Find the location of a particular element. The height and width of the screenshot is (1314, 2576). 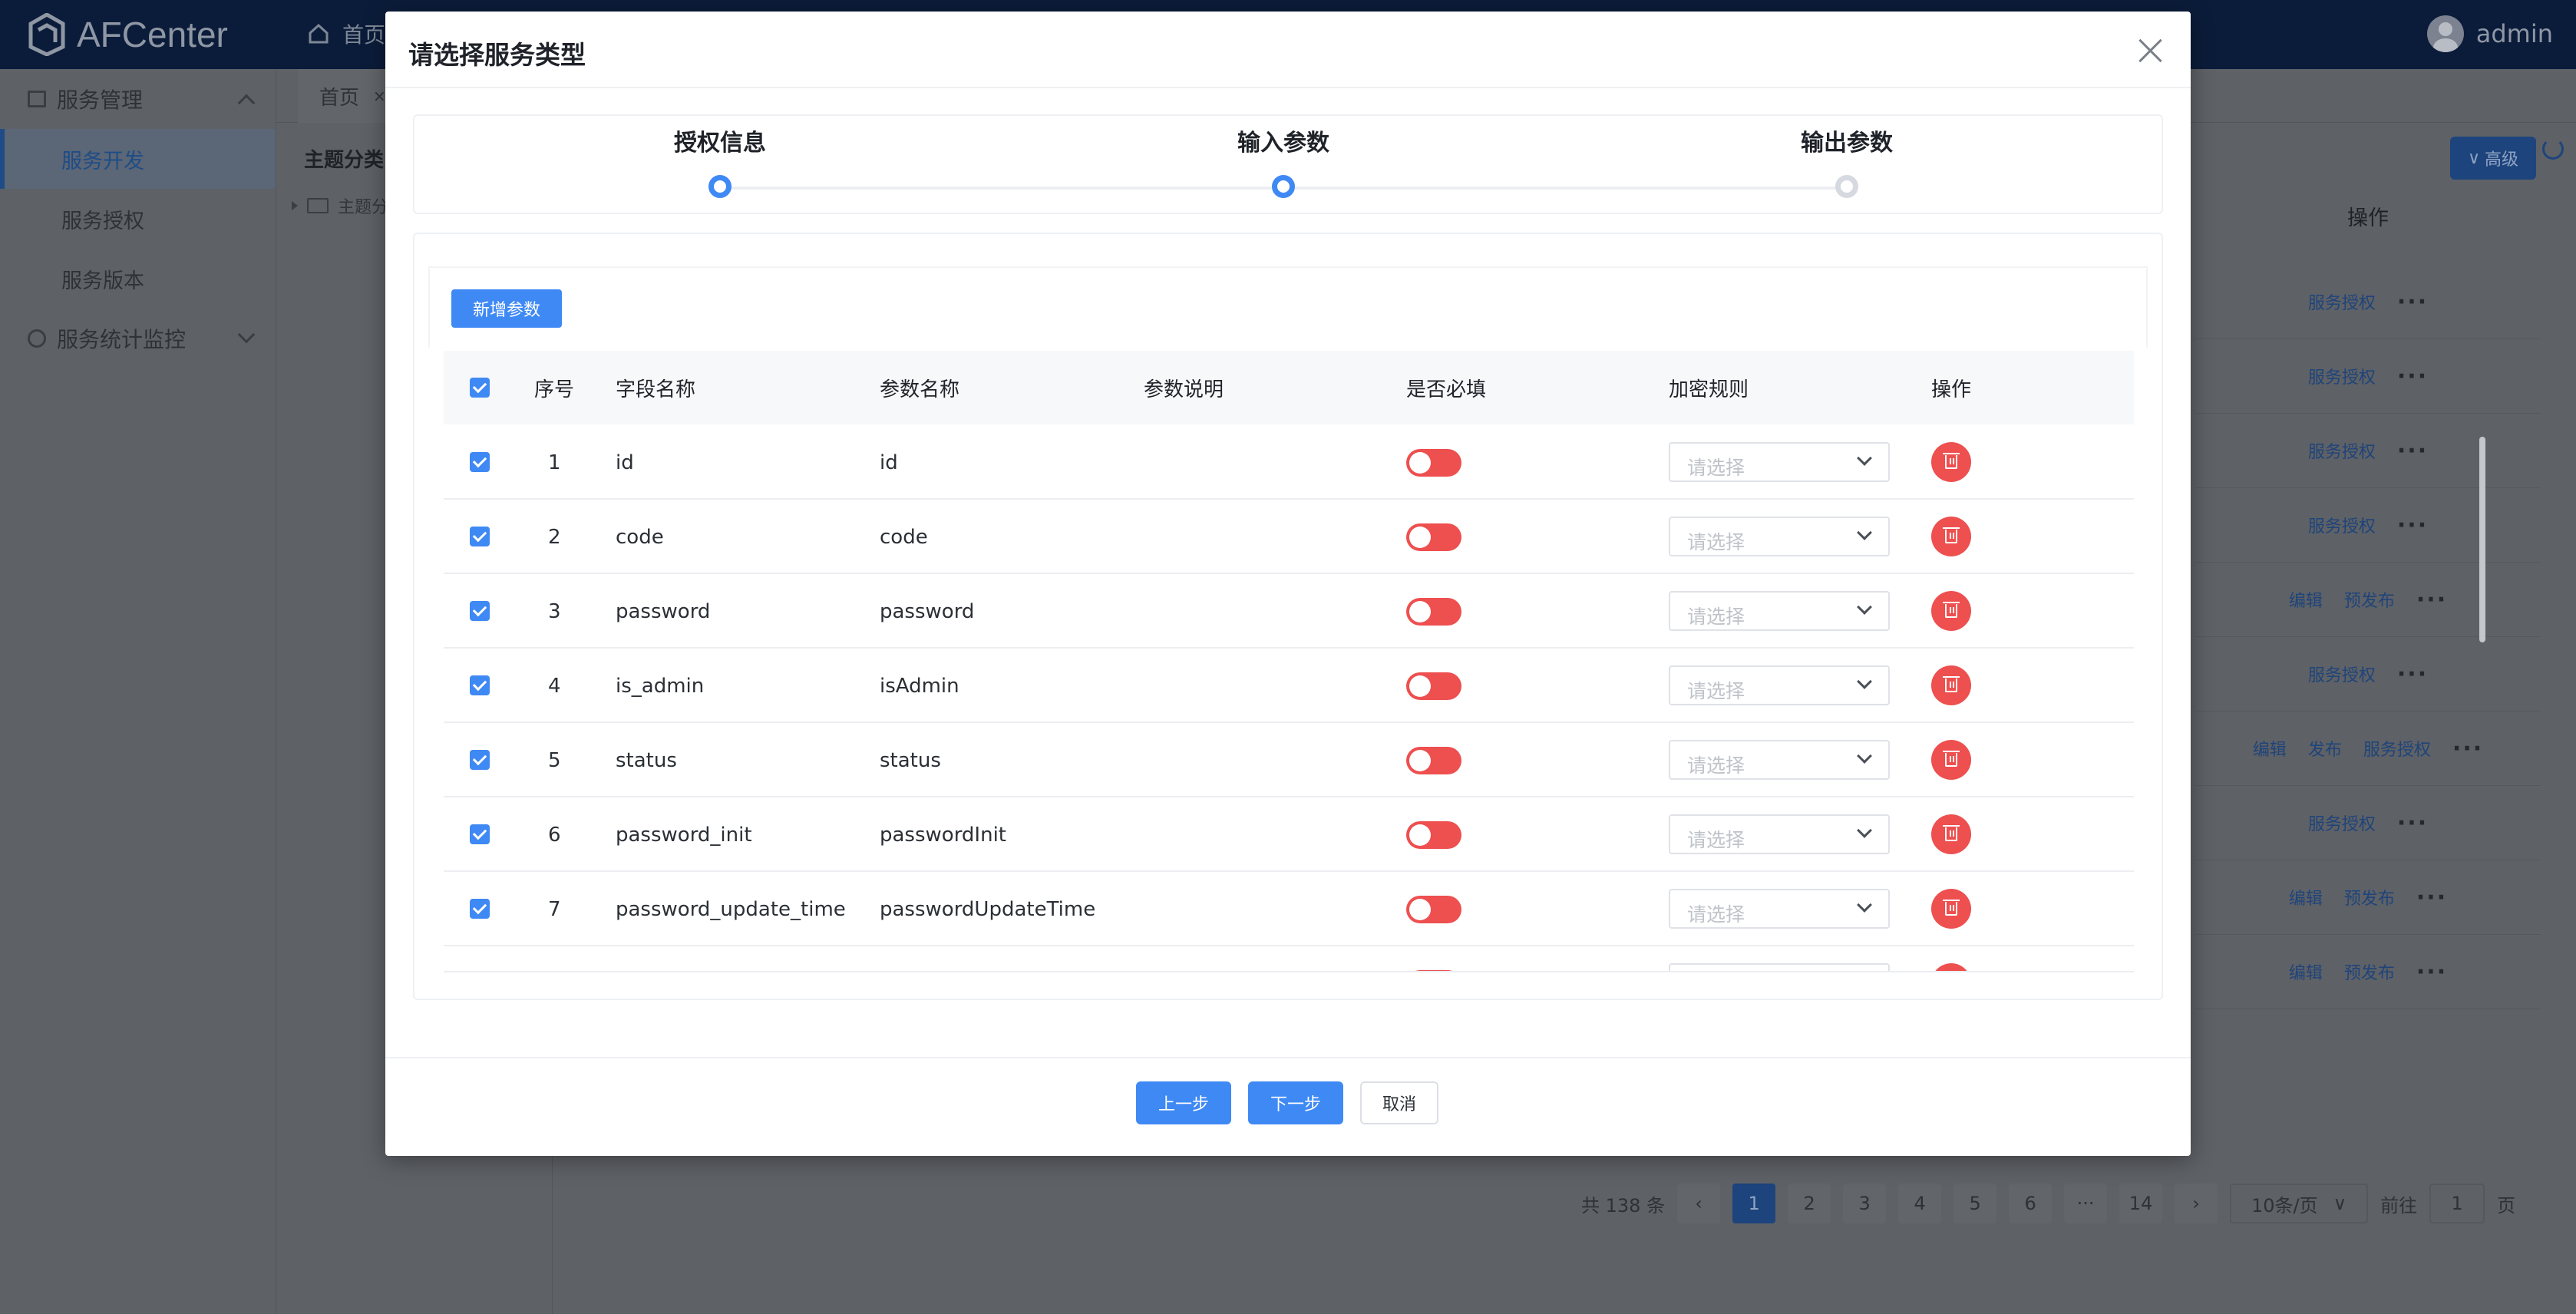

row-action-link: 发布 is located at coordinates (2325, 748).